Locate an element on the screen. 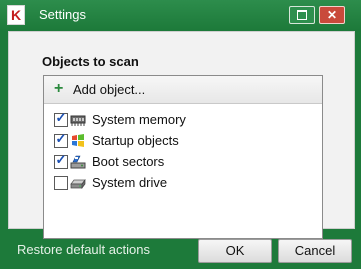 This screenshot has width=361, height=269. windows-flag-icon is located at coordinates (78, 140).